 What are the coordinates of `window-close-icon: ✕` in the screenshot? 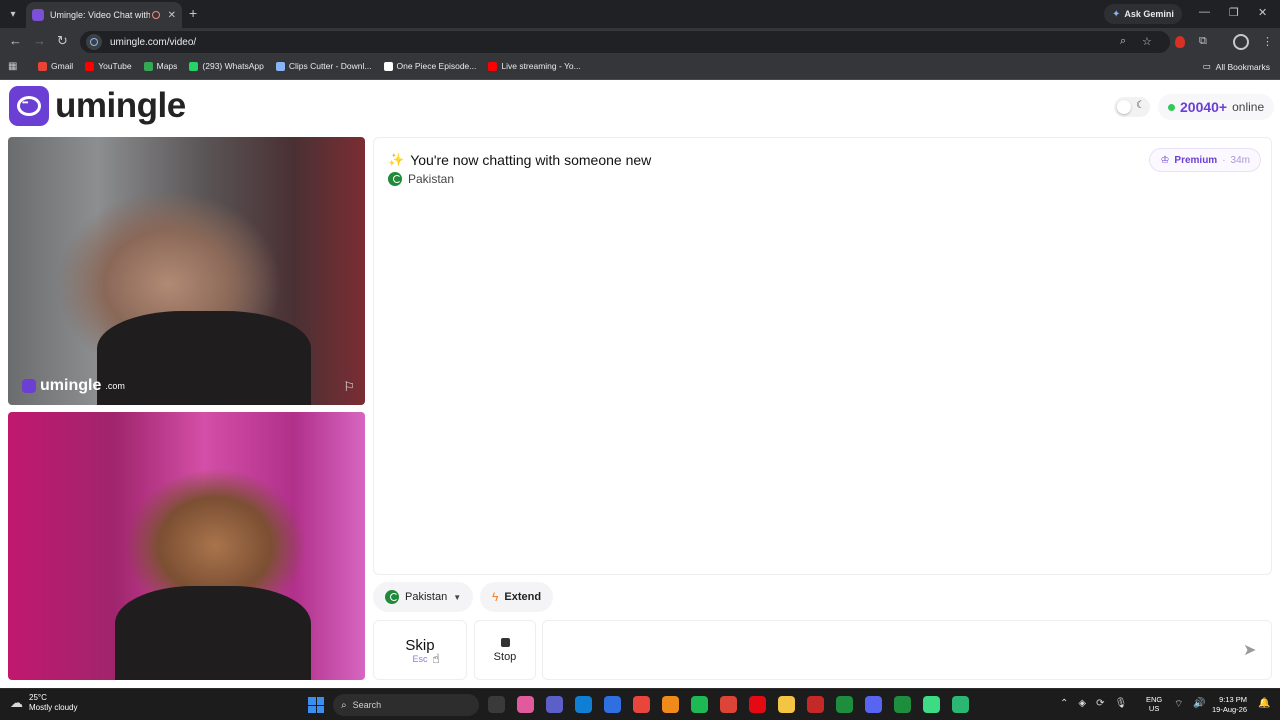 It's located at (1262, 12).